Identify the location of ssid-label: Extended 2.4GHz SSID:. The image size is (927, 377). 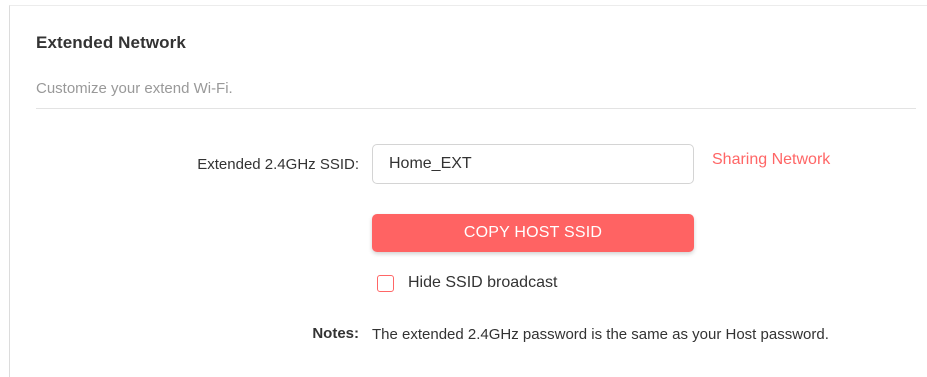
(278, 164).